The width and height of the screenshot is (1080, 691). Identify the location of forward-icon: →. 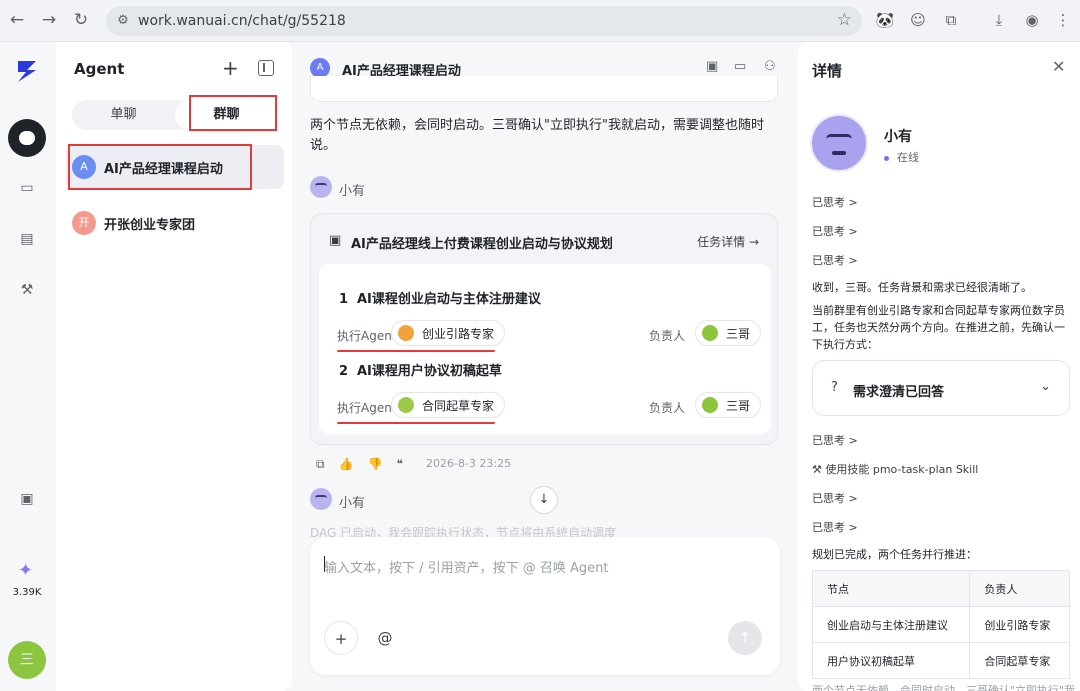
(49, 20).